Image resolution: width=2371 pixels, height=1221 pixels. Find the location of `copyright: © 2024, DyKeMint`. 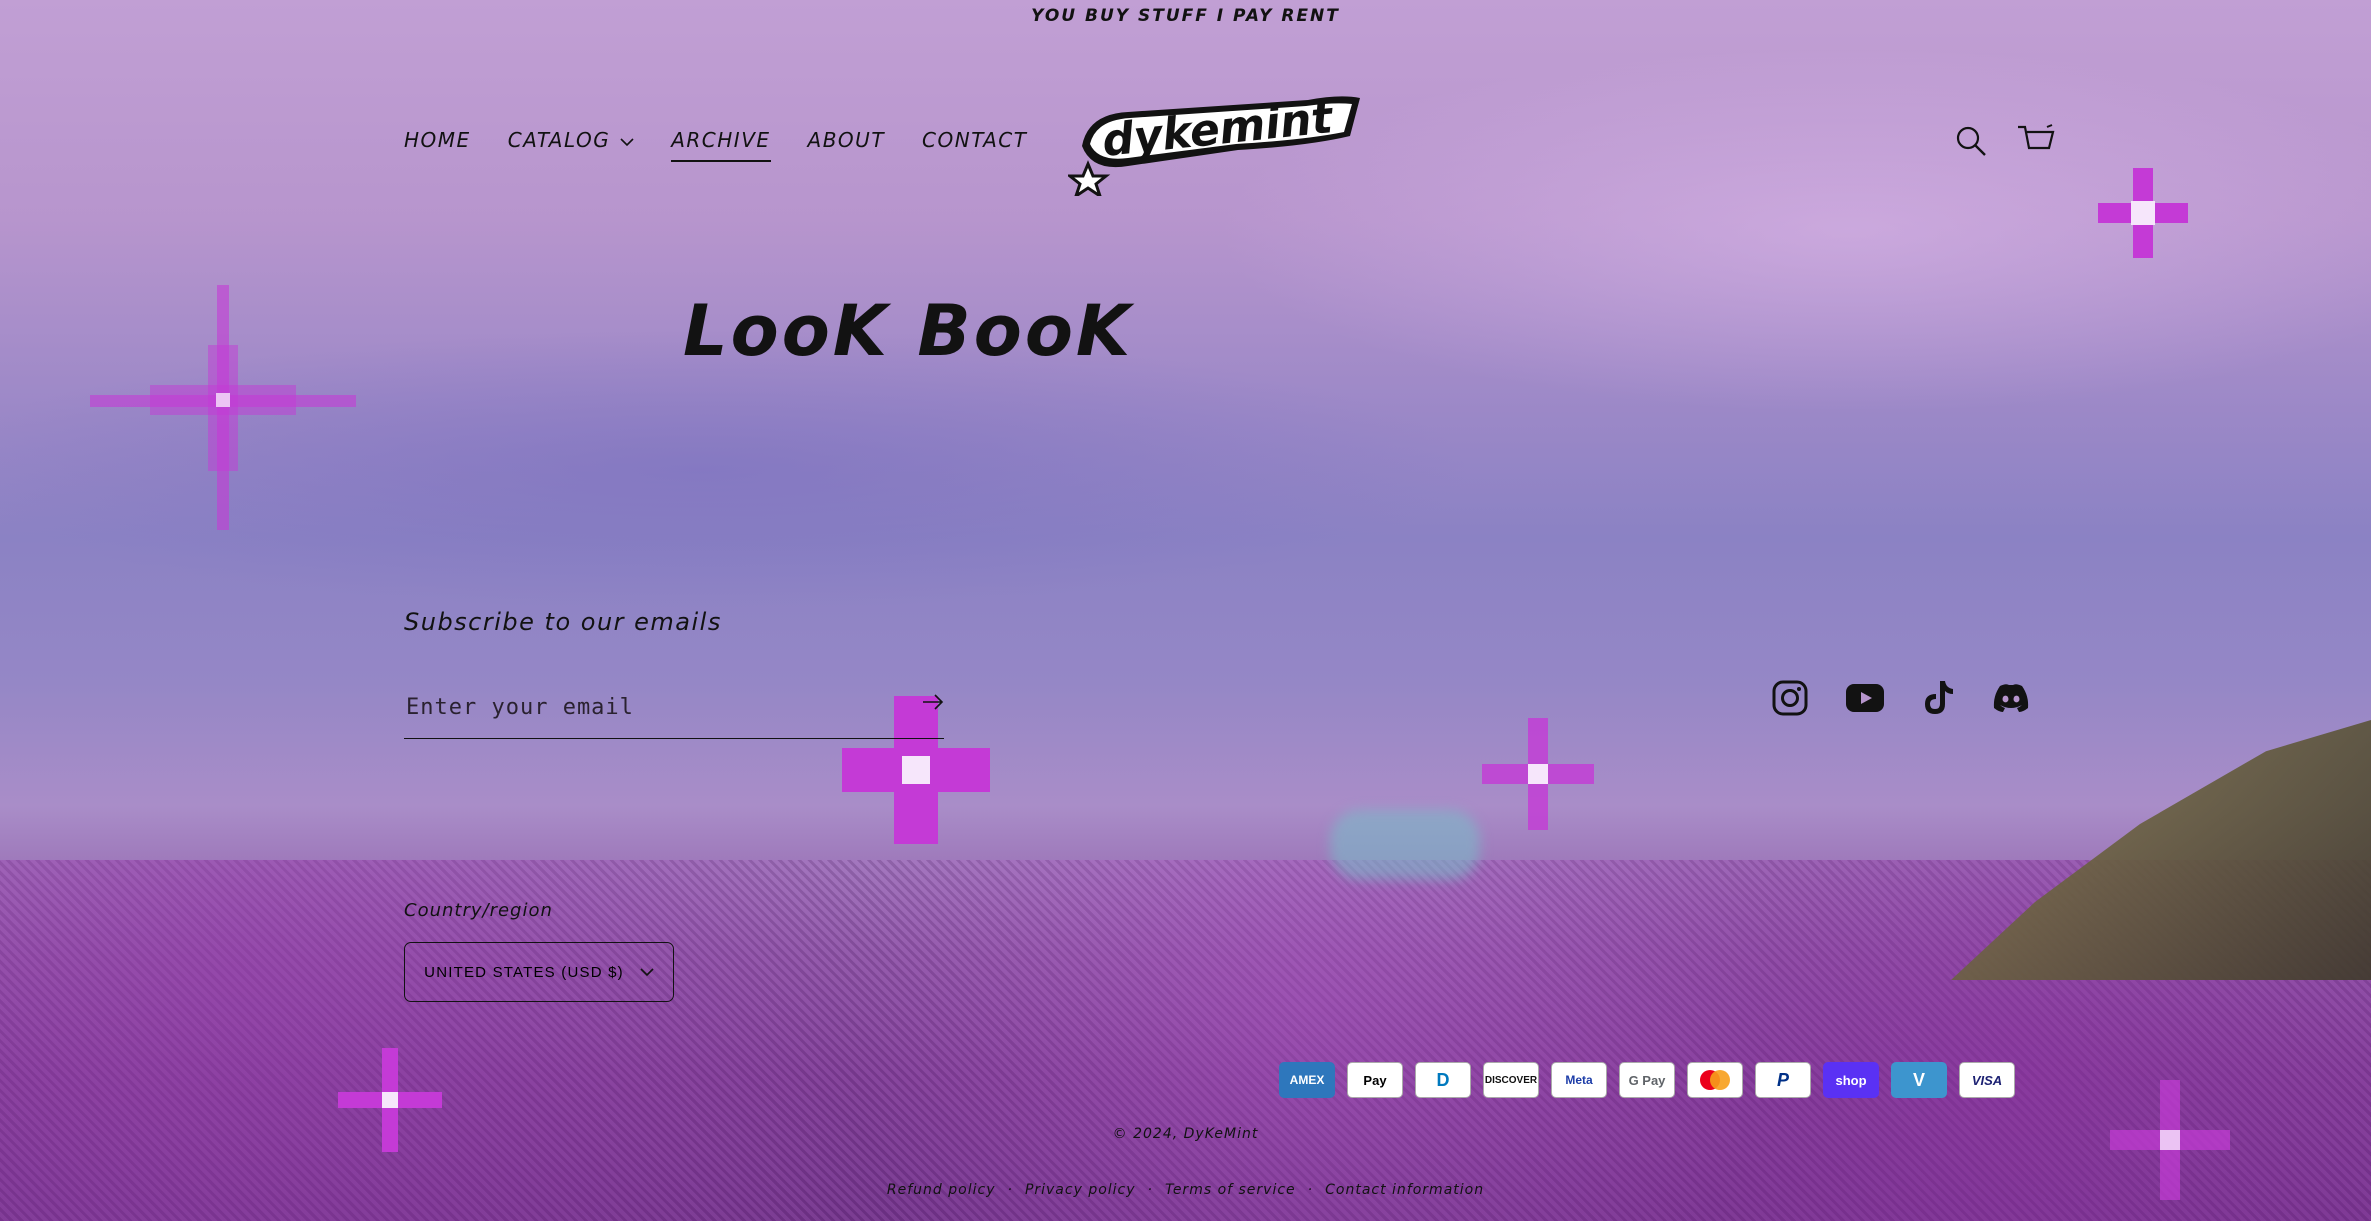

copyright: © 2024, DyKeMint is located at coordinates (1185, 1134).